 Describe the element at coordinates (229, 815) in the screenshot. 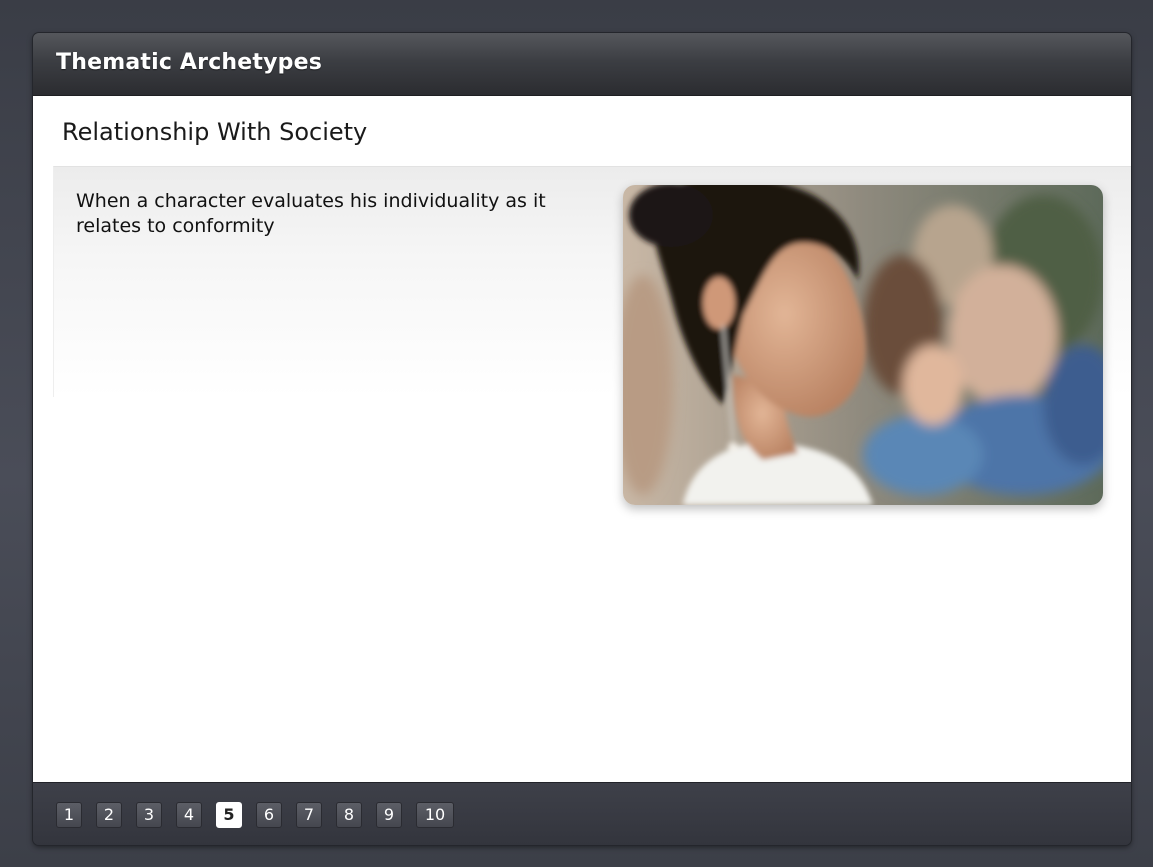

I see `page-button-5-current: 5` at that location.